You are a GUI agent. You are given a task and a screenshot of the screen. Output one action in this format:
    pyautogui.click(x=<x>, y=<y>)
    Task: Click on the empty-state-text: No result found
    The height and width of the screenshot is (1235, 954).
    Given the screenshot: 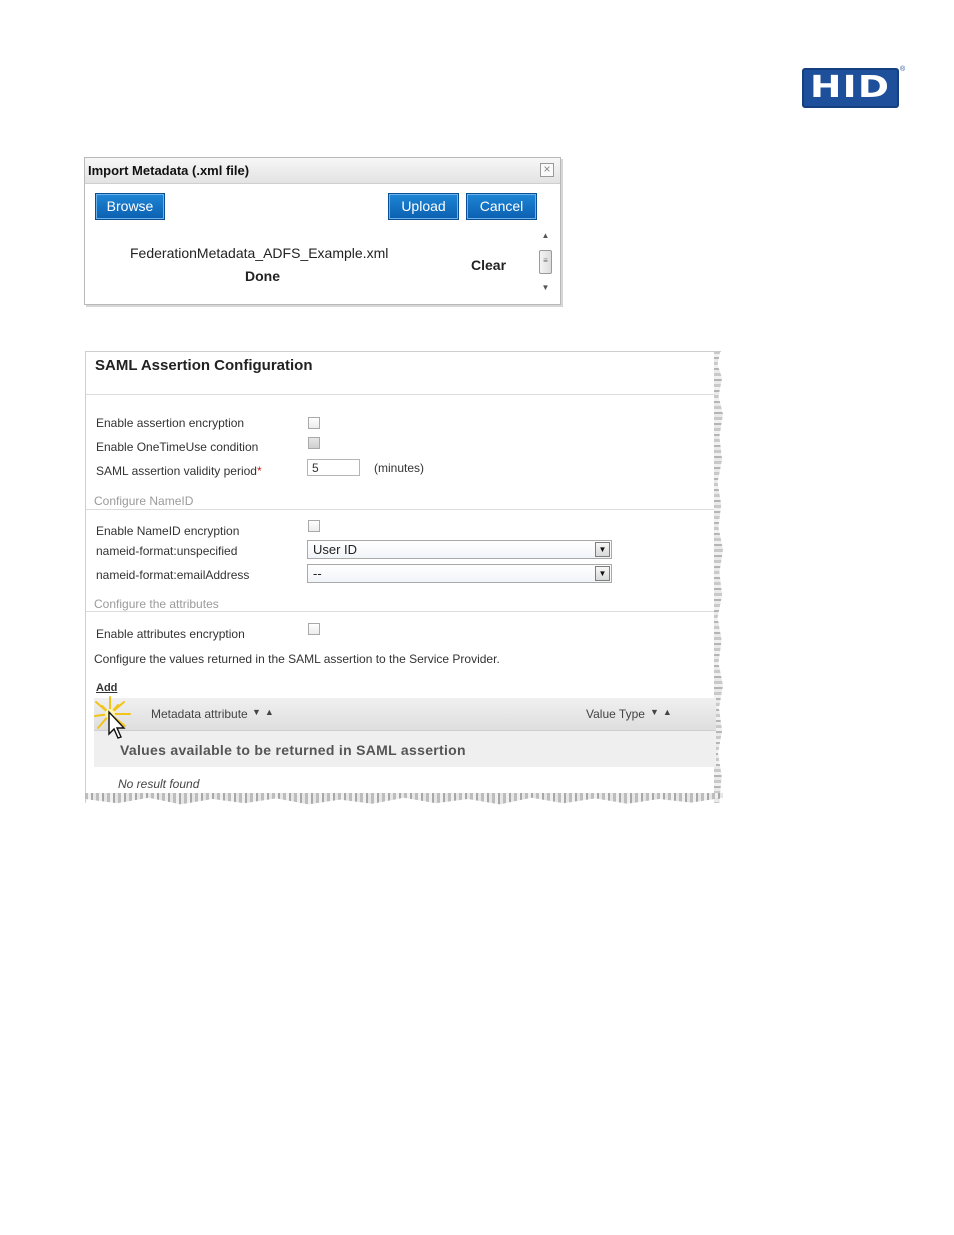 What is the action you would take?
    pyautogui.click(x=159, y=784)
    